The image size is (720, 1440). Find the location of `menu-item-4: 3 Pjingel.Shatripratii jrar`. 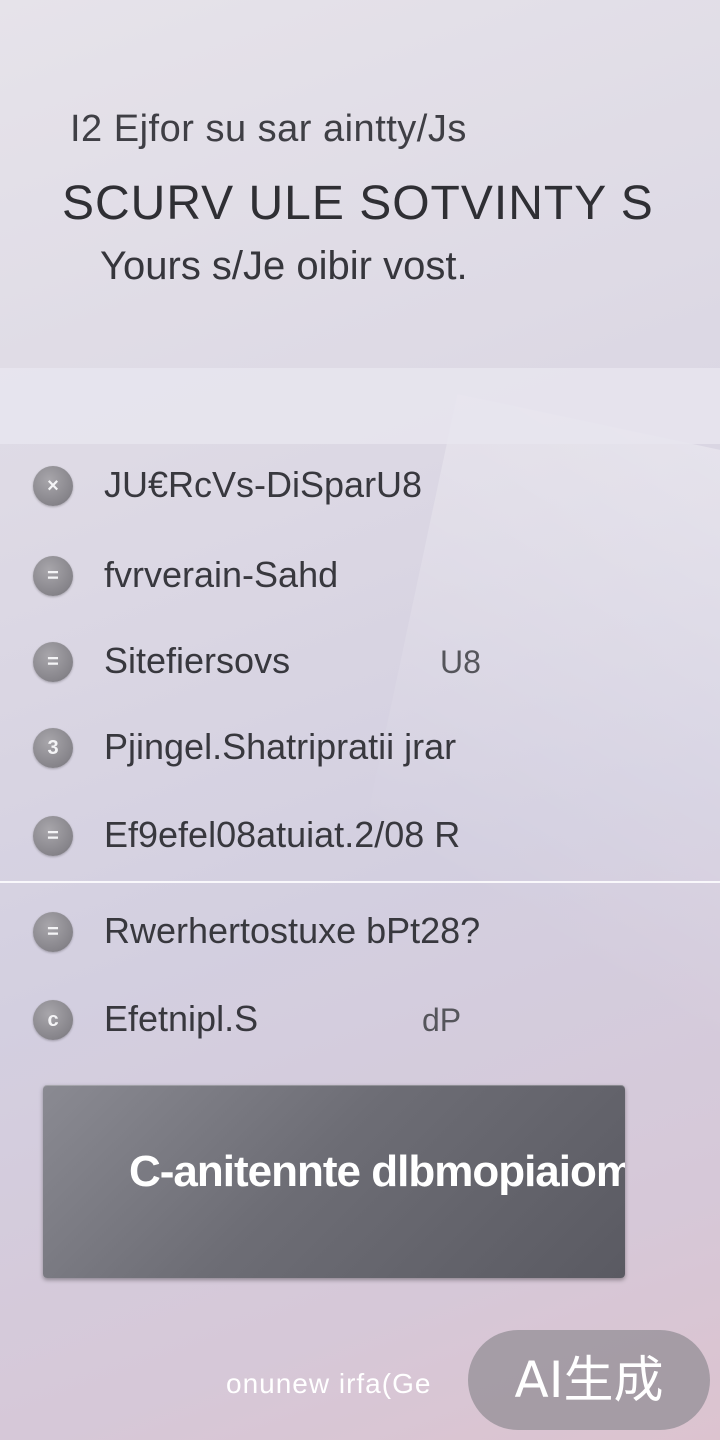

menu-item-4: 3 Pjingel.Shatripratii jrar is located at coordinates (360, 749).